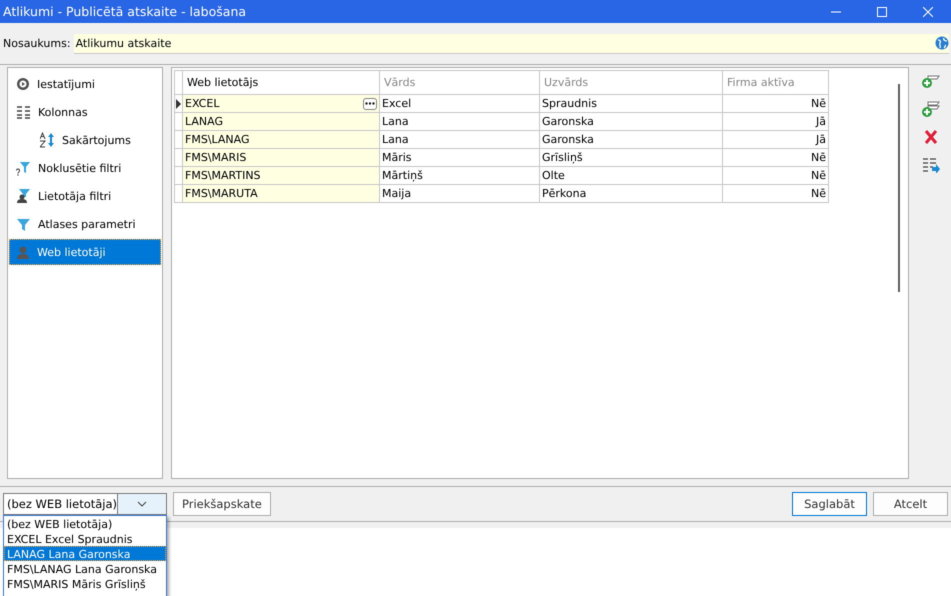 This screenshot has height=596, width=951. I want to click on dropdown-option: (bez WEB lietotāja), so click(85, 523).